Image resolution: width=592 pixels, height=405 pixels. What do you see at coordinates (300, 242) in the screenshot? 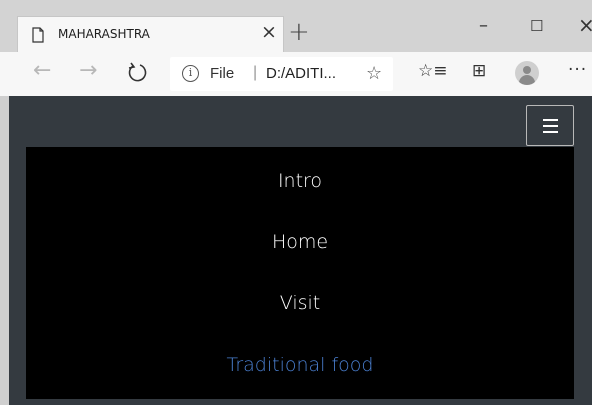
I see `menu-item-home: Home` at bounding box center [300, 242].